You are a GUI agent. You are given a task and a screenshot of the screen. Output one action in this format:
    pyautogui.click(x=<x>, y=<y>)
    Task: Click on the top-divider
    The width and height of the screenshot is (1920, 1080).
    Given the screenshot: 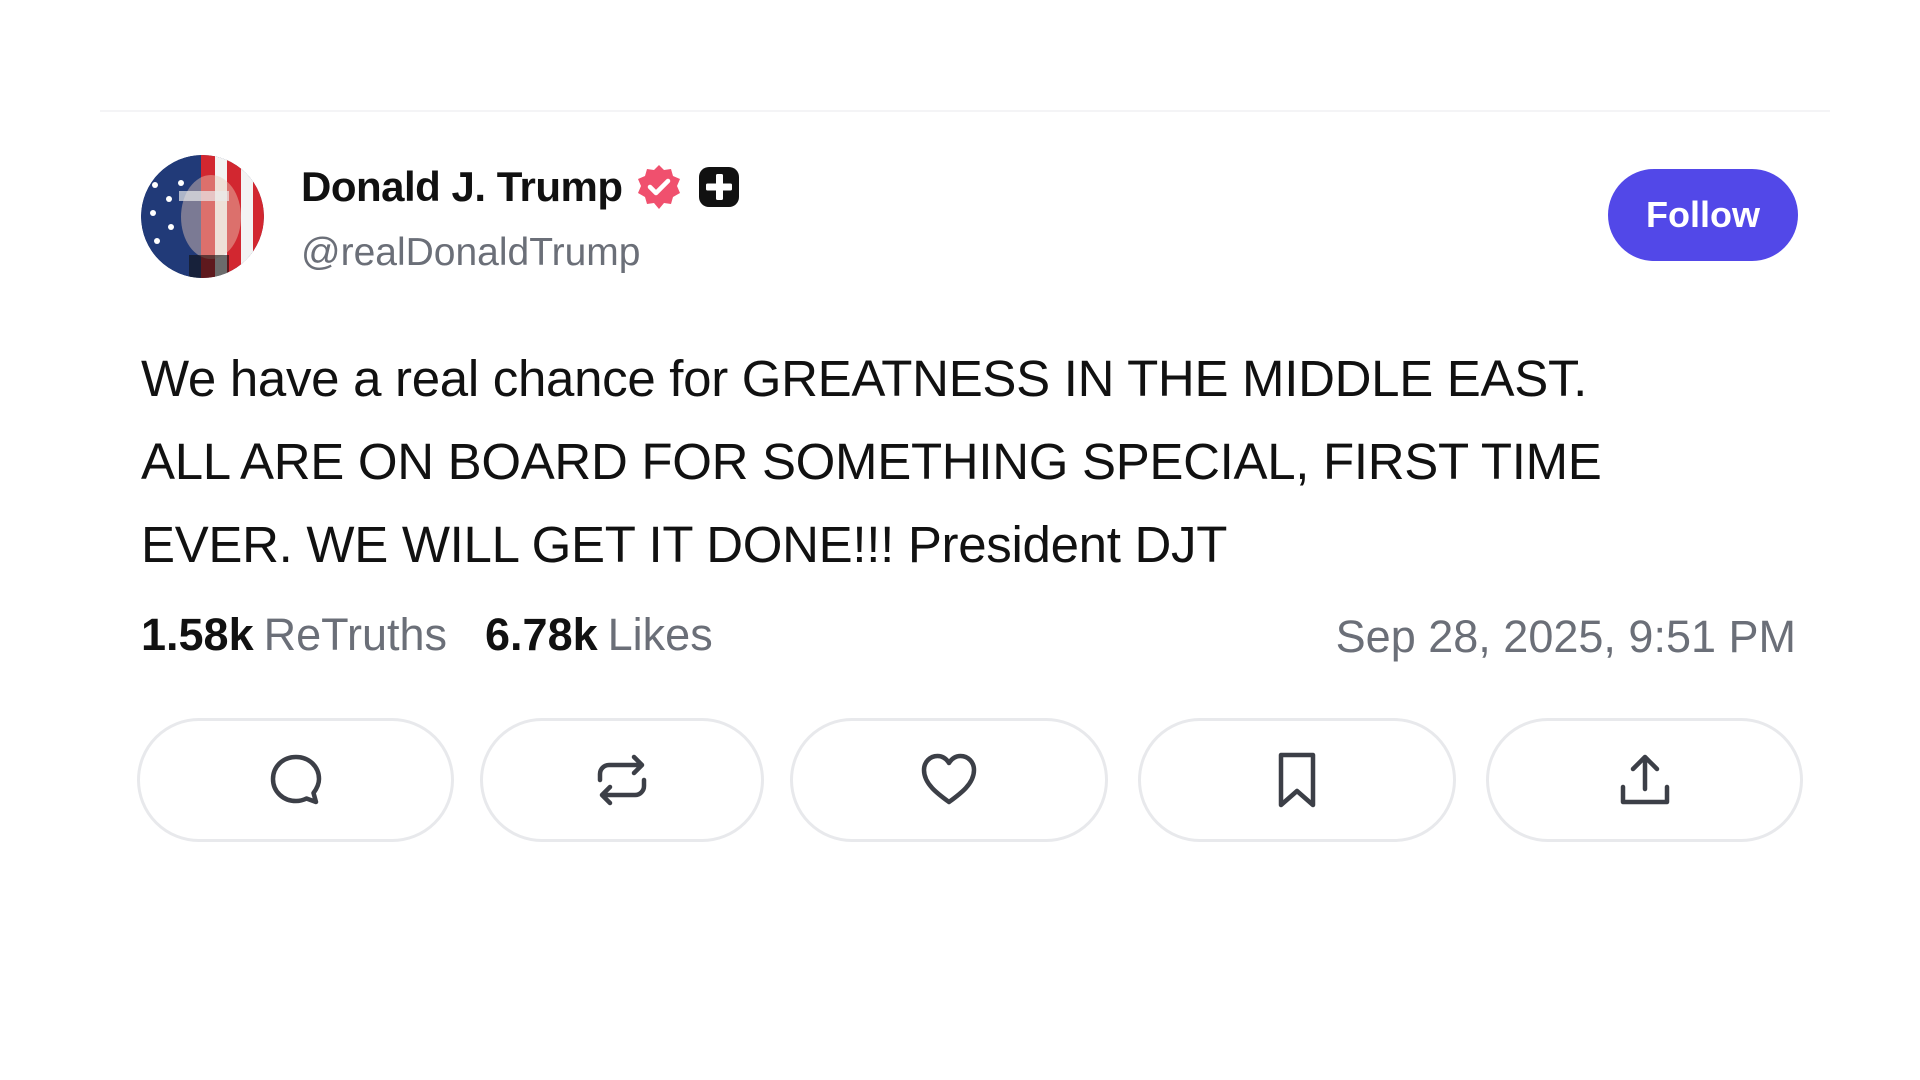 What is the action you would take?
    pyautogui.click(x=965, y=111)
    